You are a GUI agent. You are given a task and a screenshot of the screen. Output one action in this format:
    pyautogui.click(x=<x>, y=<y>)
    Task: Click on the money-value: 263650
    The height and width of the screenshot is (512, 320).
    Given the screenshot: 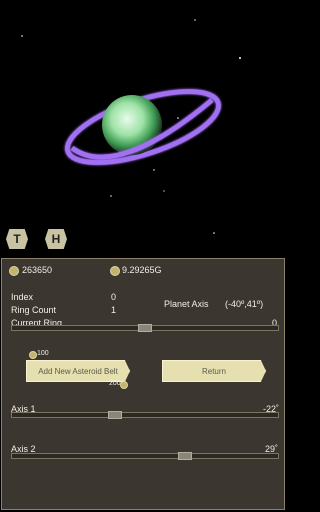 What is the action you would take?
    pyautogui.click(x=37, y=270)
    